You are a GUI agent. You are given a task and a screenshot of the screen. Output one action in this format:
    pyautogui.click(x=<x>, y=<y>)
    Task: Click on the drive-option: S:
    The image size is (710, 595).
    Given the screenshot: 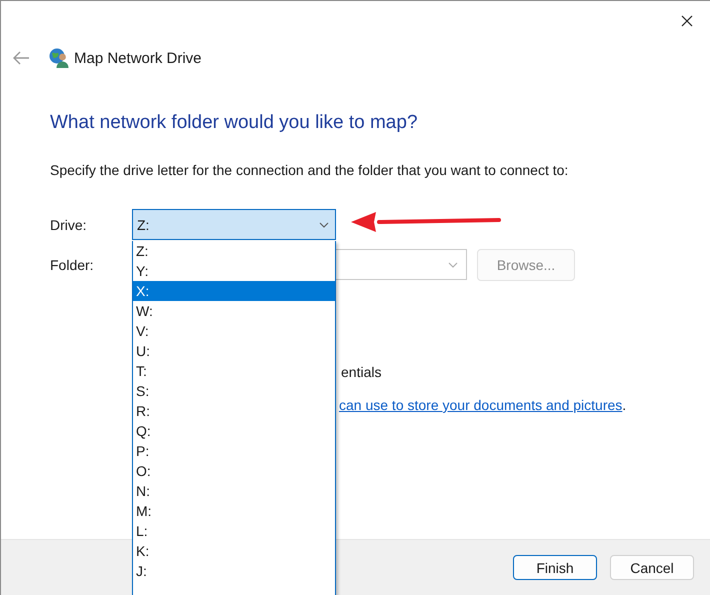 What is the action you would take?
    pyautogui.click(x=234, y=391)
    